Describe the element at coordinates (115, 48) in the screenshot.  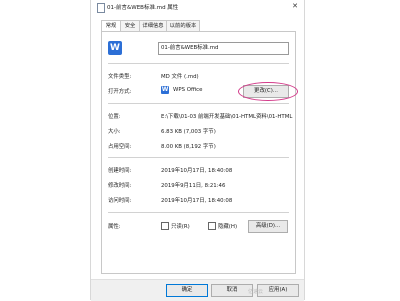
I see `wps-file-icon: W` at that location.